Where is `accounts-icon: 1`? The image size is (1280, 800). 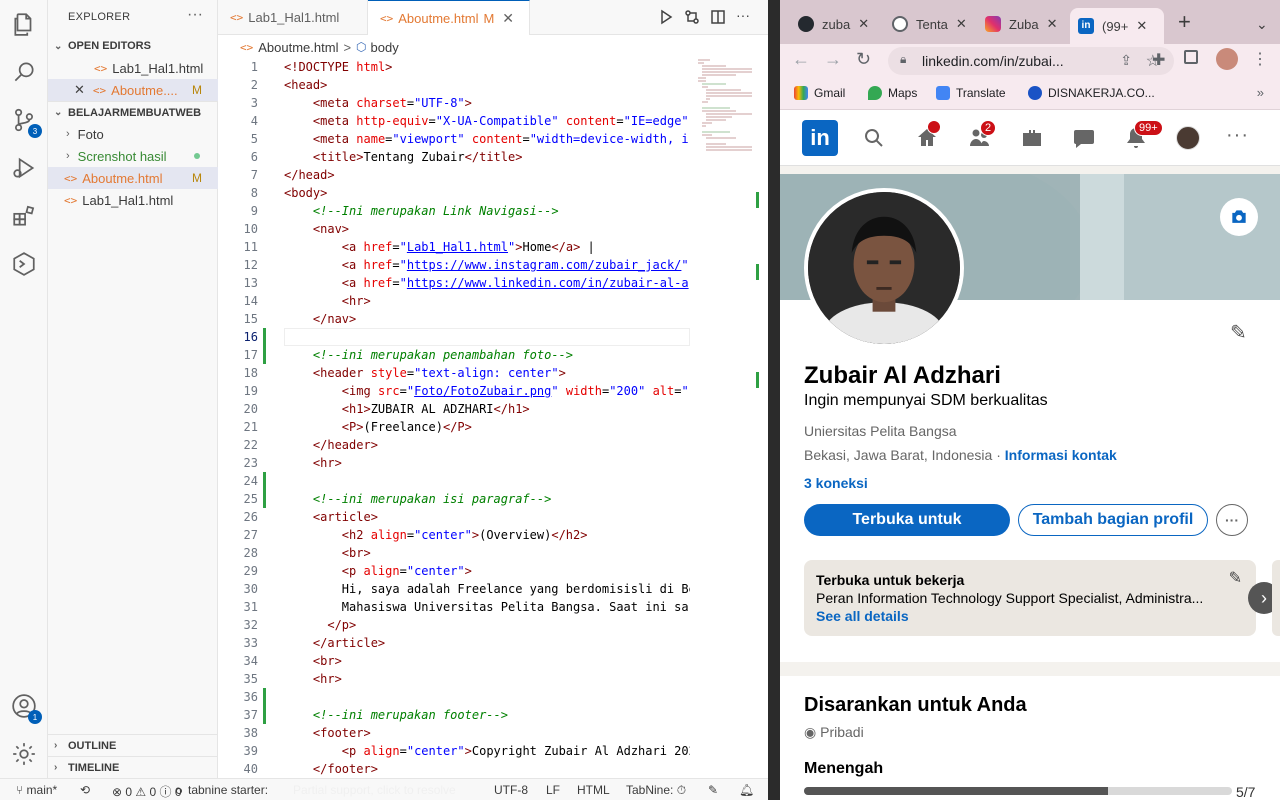 accounts-icon: 1 is located at coordinates (25, 707).